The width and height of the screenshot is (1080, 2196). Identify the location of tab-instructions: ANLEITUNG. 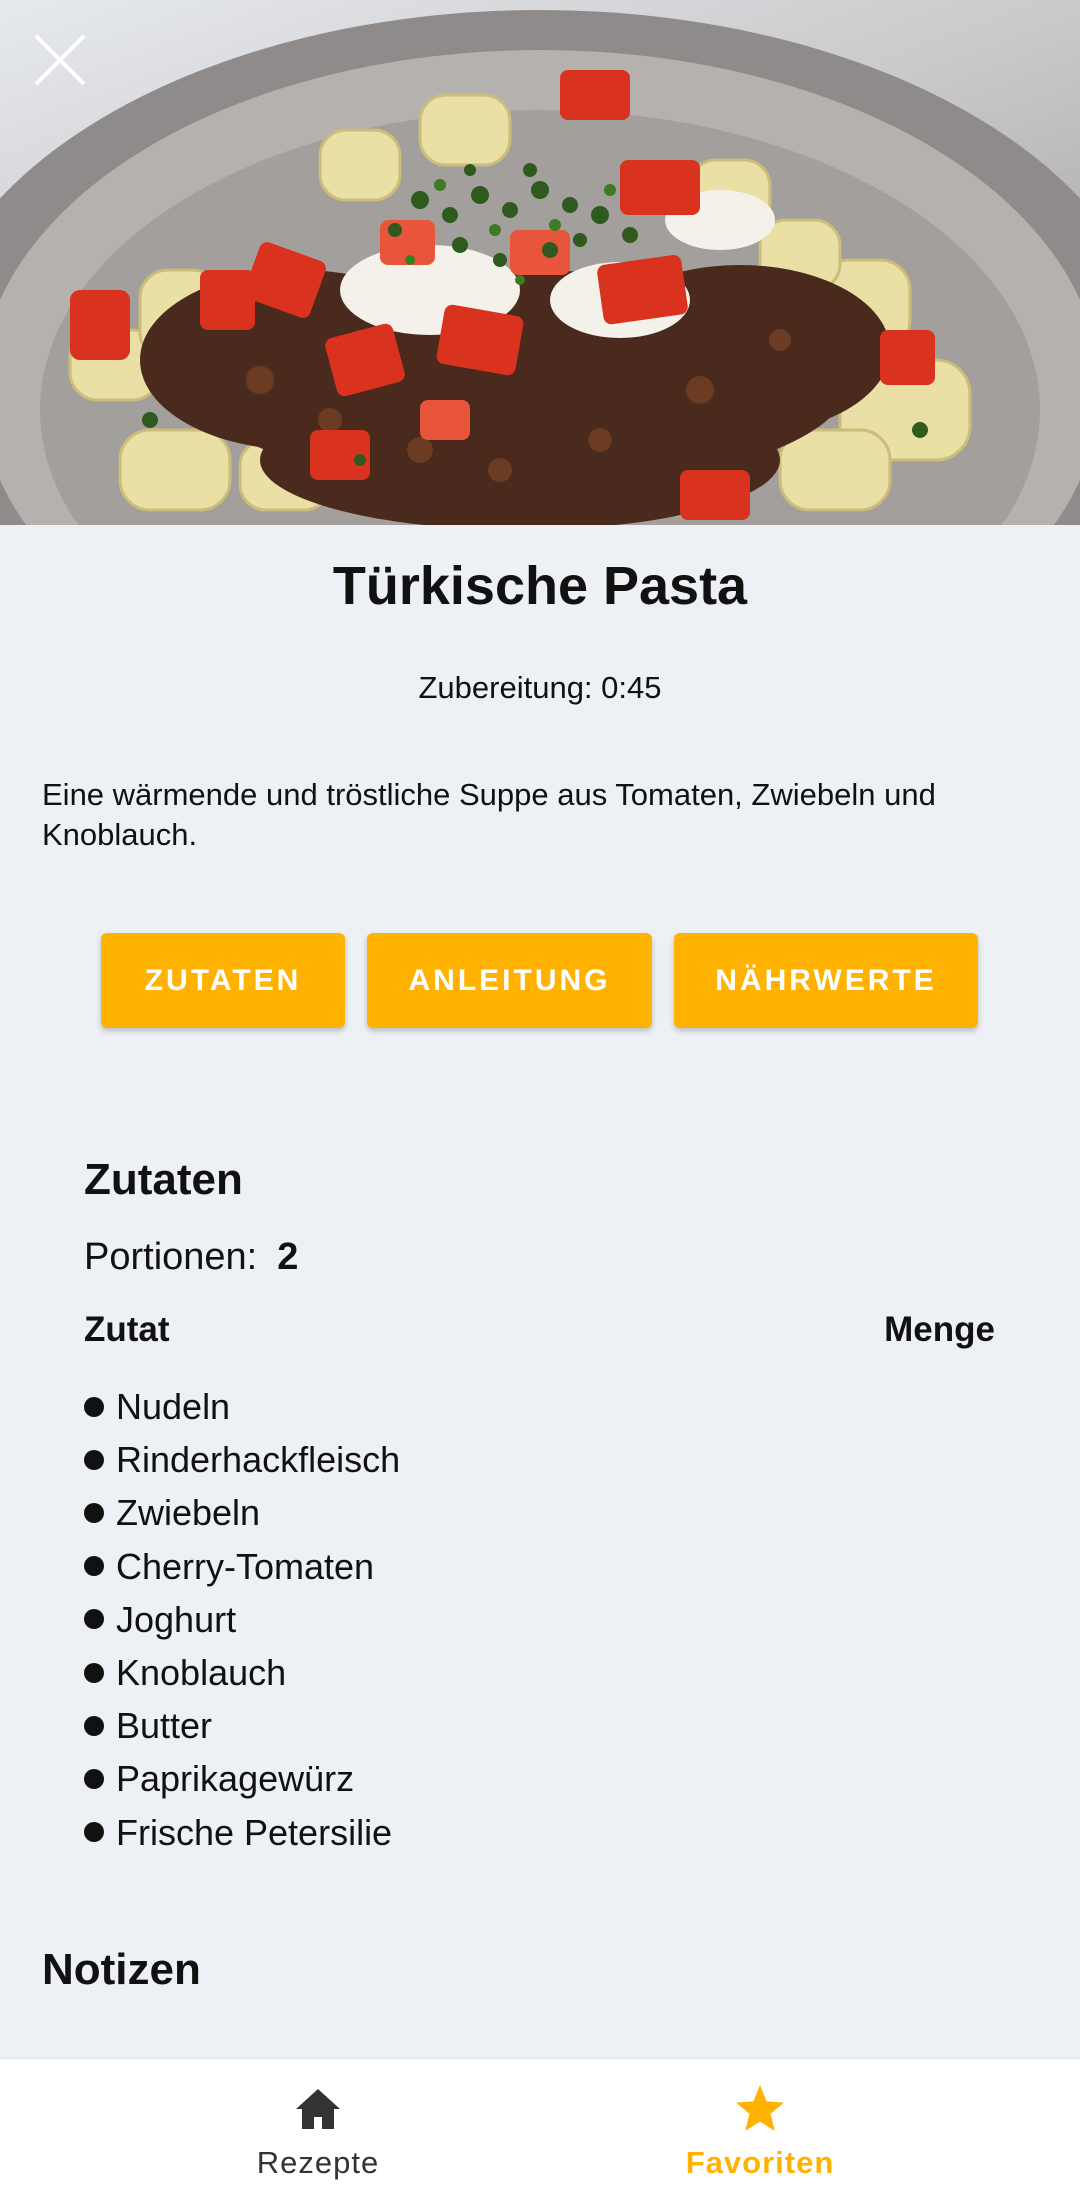
(509, 980).